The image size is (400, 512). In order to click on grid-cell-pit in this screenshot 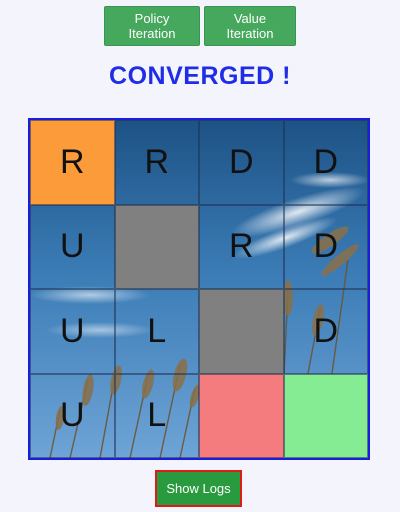, I will do `click(241, 415)`.